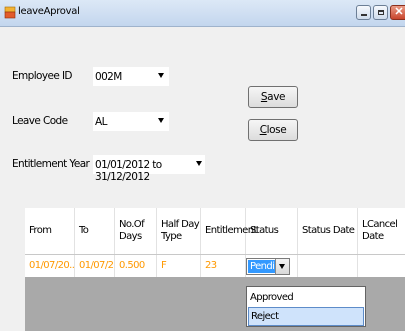  What do you see at coordinates (363, 12) in the screenshot?
I see `minimize-button` at bounding box center [363, 12].